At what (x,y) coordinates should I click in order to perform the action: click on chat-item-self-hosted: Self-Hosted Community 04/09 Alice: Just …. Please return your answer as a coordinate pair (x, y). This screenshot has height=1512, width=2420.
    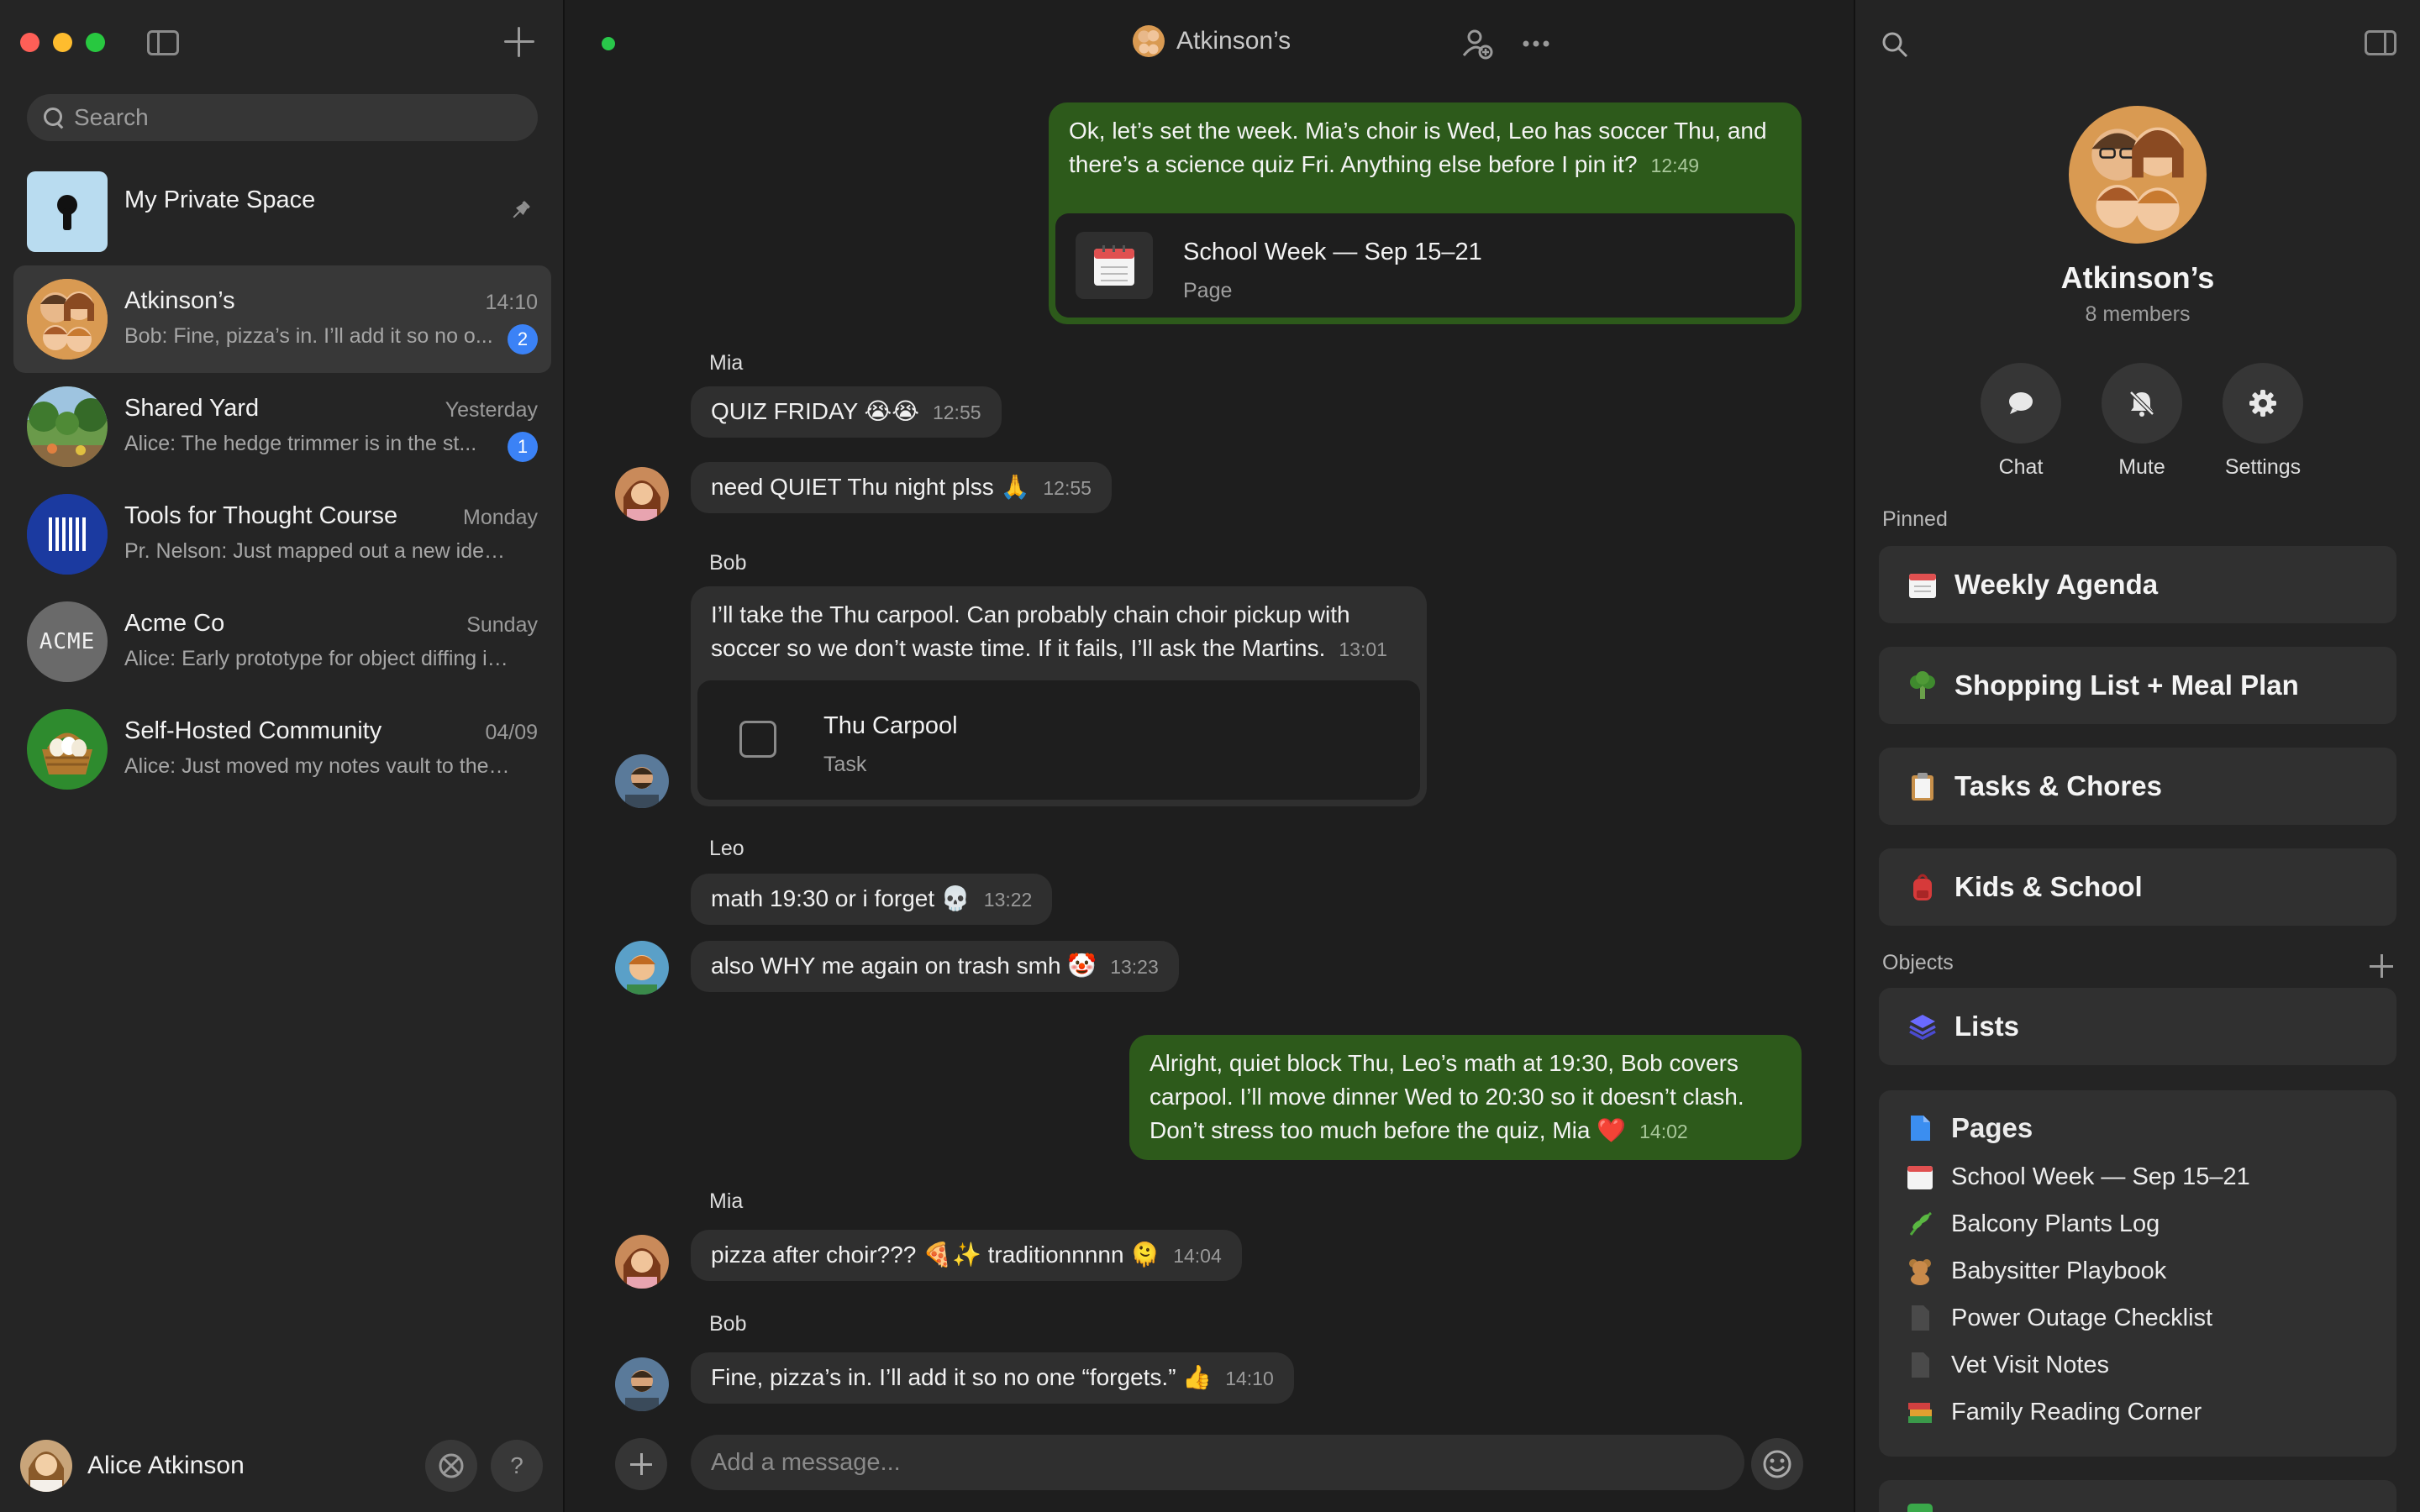
    Looking at the image, I should click on (282, 749).